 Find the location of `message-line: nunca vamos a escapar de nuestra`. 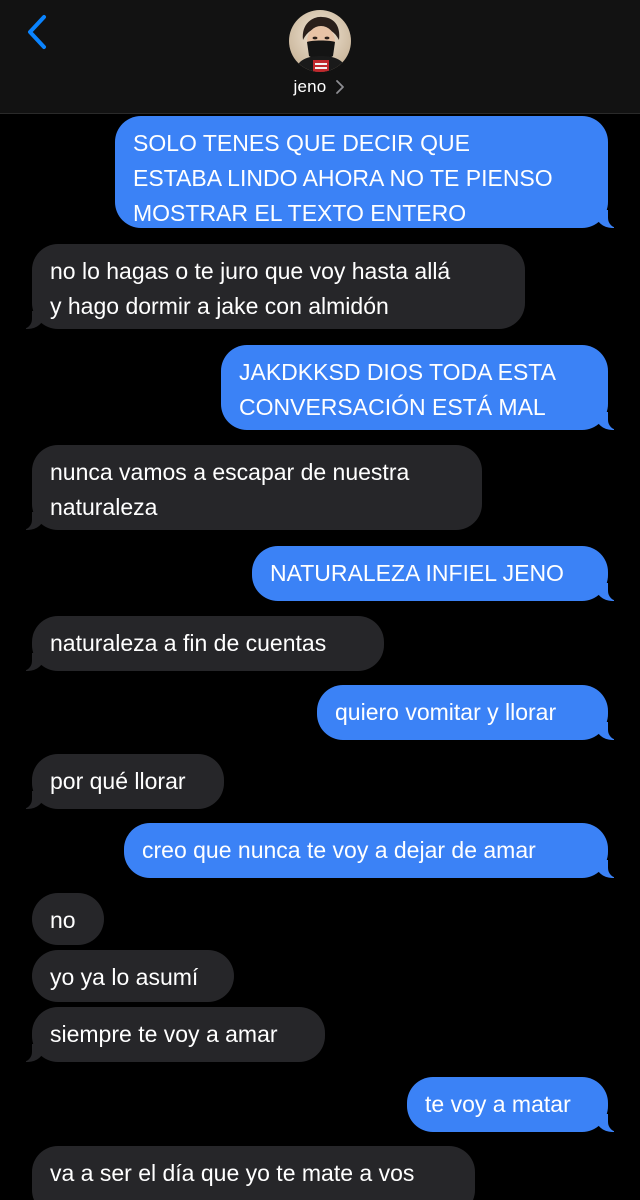

message-line: nunca vamos a escapar de nuestra is located at coordinates (230, 472).